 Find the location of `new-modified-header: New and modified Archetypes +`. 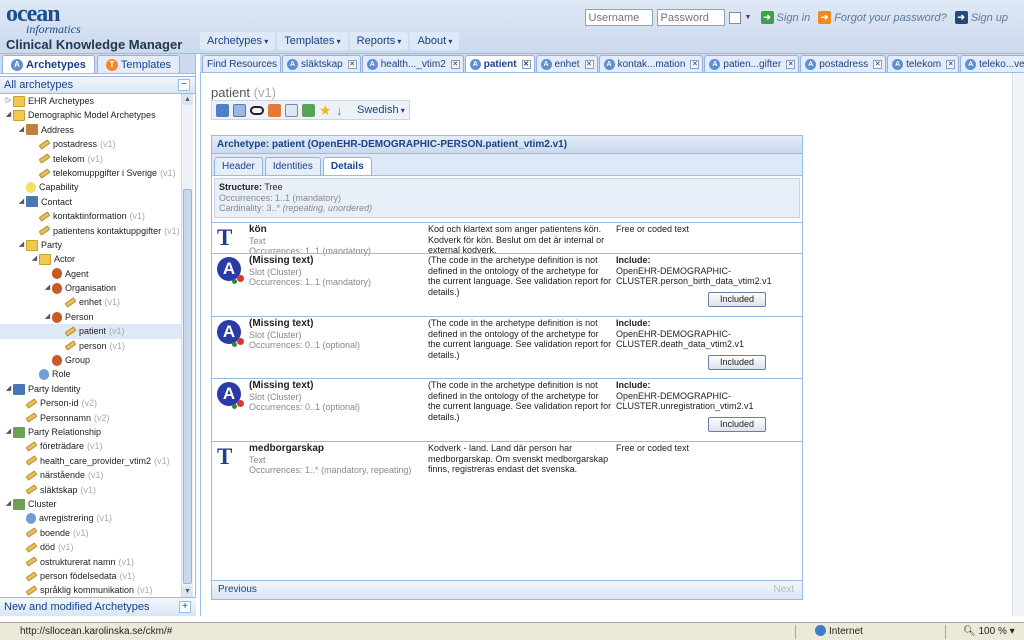

new-modified-header: New and modified Archetypes + is located at coordinates (98, 606).